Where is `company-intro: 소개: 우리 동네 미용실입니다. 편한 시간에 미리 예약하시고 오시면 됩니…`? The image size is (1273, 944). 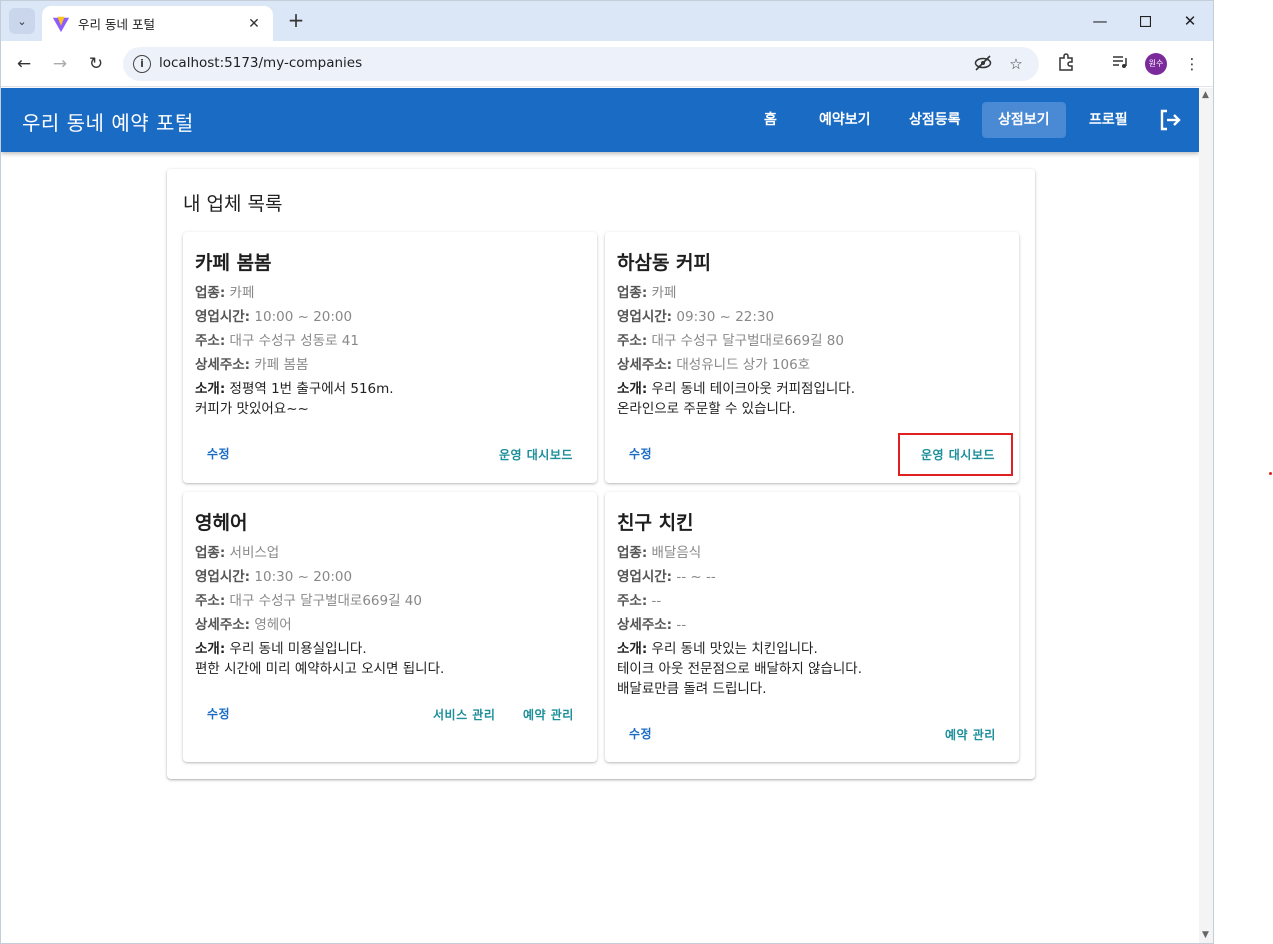 company-intro: 소개: 우리 동네 미용실입니다. 편한 시간에 미리 예약하시고 오시면 됩니… is located at coordinates (320, 659).